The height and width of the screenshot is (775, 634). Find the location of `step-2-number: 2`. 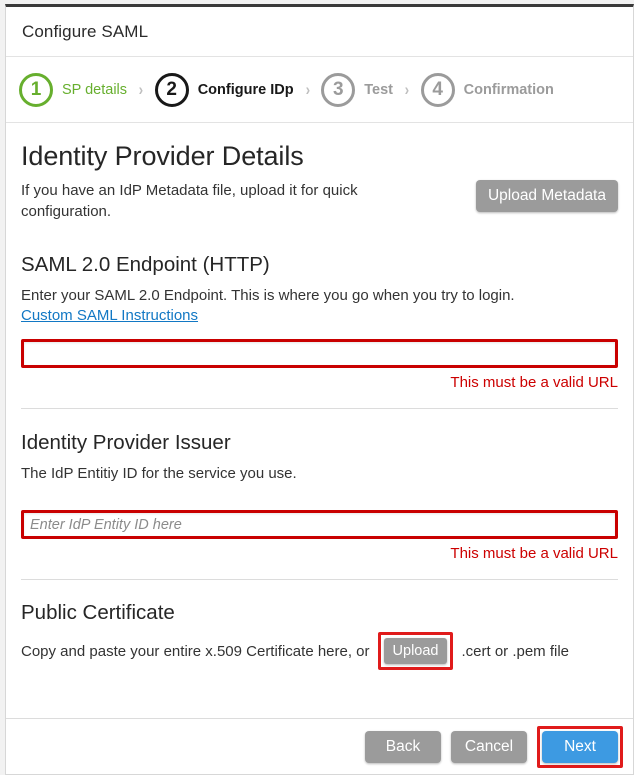

step-2-number: 2 is located at coordinates (171, 89).